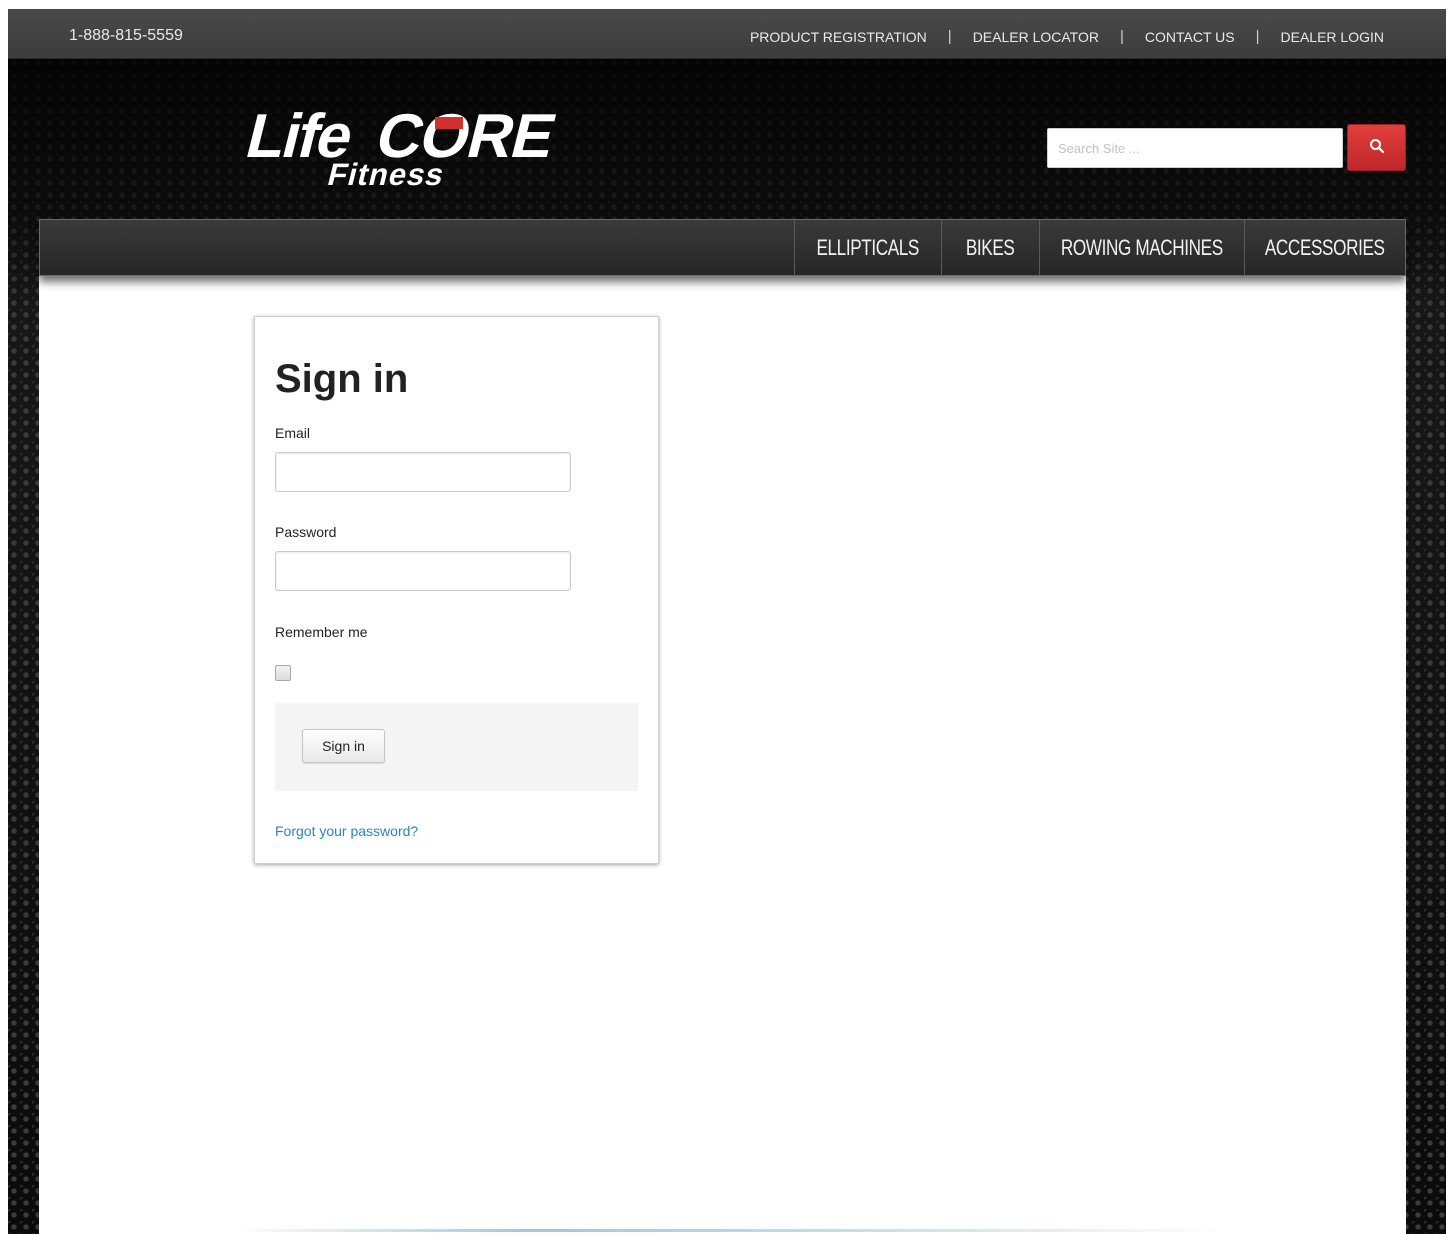 This screenshot has height=1234, width=1453. Describe the element at coordinates (449, 123) in the screenshot. I see `logo-red-accent` at that location.